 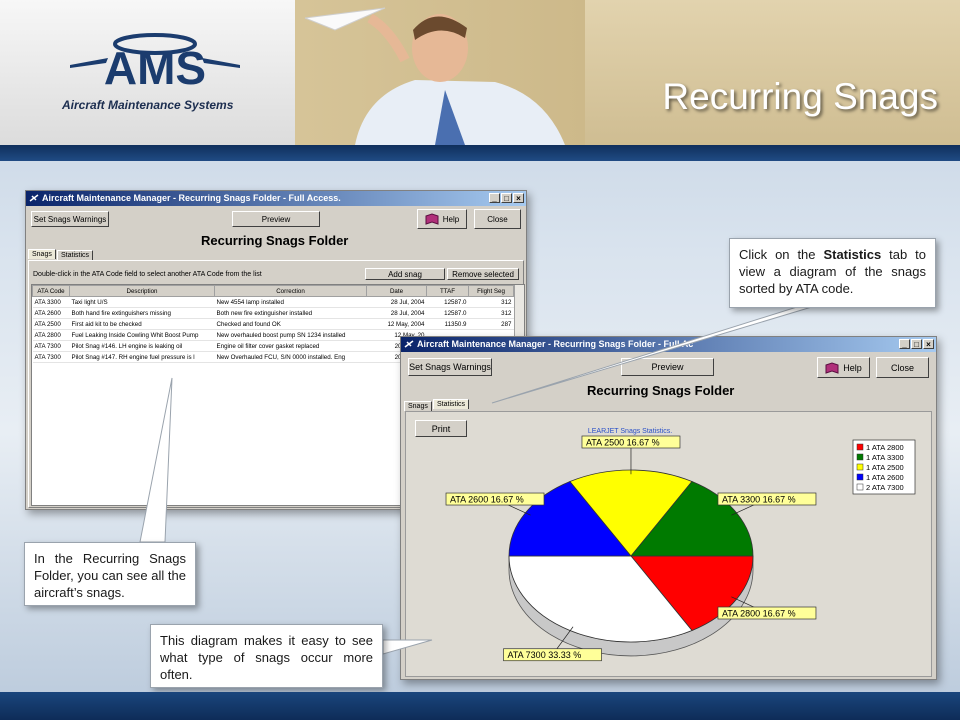 What do you see at coordinates (290, 302) in the screenshot?
I see `table-cell: New 4554 lamp installed` at bounding box center [290, 302].